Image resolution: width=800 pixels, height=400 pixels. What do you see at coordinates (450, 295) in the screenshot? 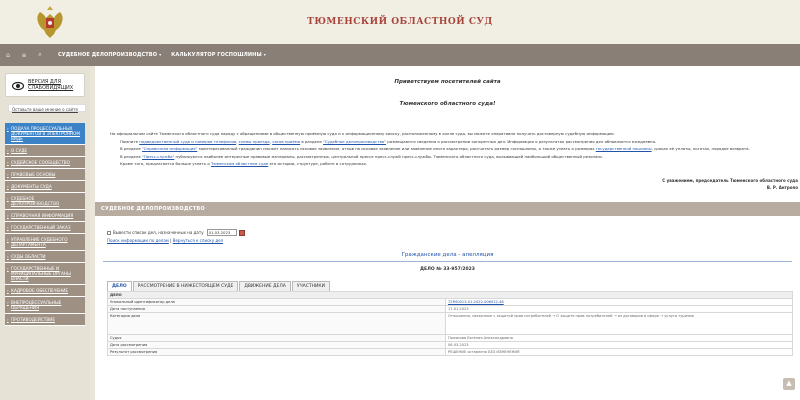
I see `table-header: ДЕЛО` at bounding box center [450, 295].